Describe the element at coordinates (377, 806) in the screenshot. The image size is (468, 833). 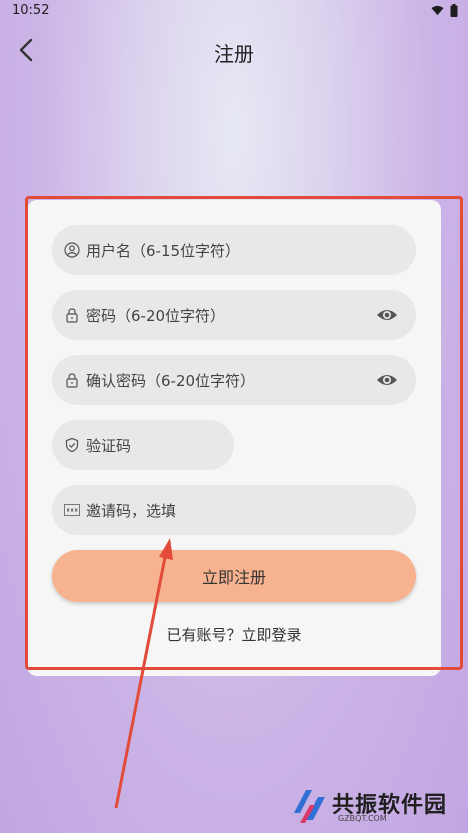
I see `watermark: 共振软件园 GZBQT.COM` at that location.